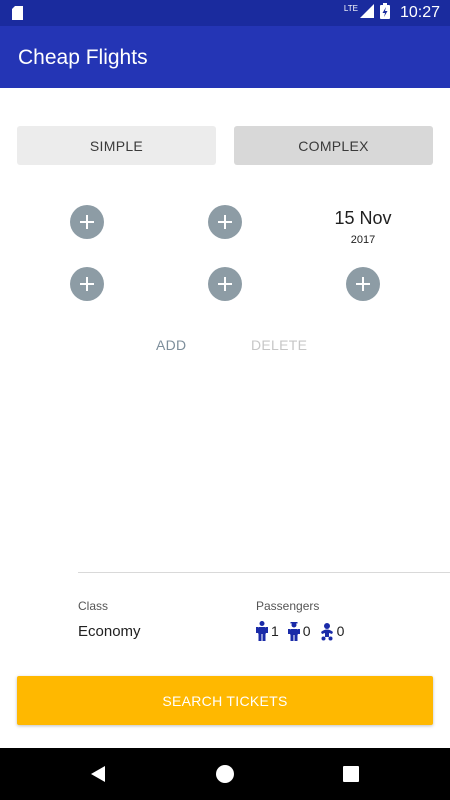 This screenshot has width=450, height=800. I want to click on adult-passengers: 1, so click(267, 631).